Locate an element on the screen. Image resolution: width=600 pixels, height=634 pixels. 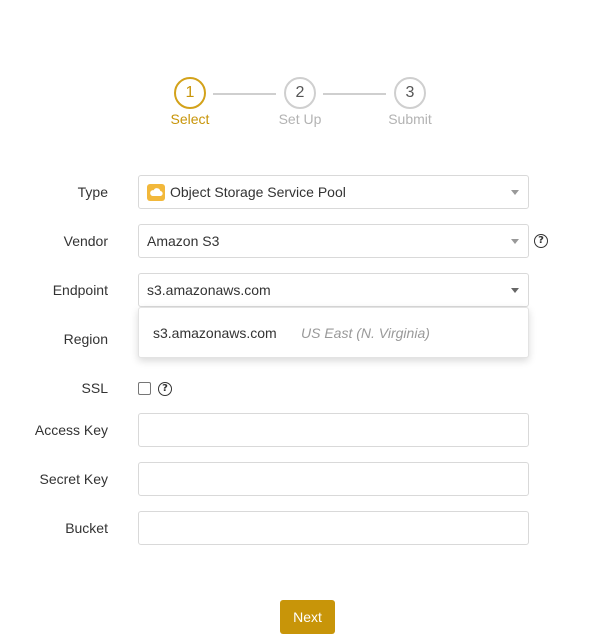
step-number: 2 is located at coordinates (300, 93).